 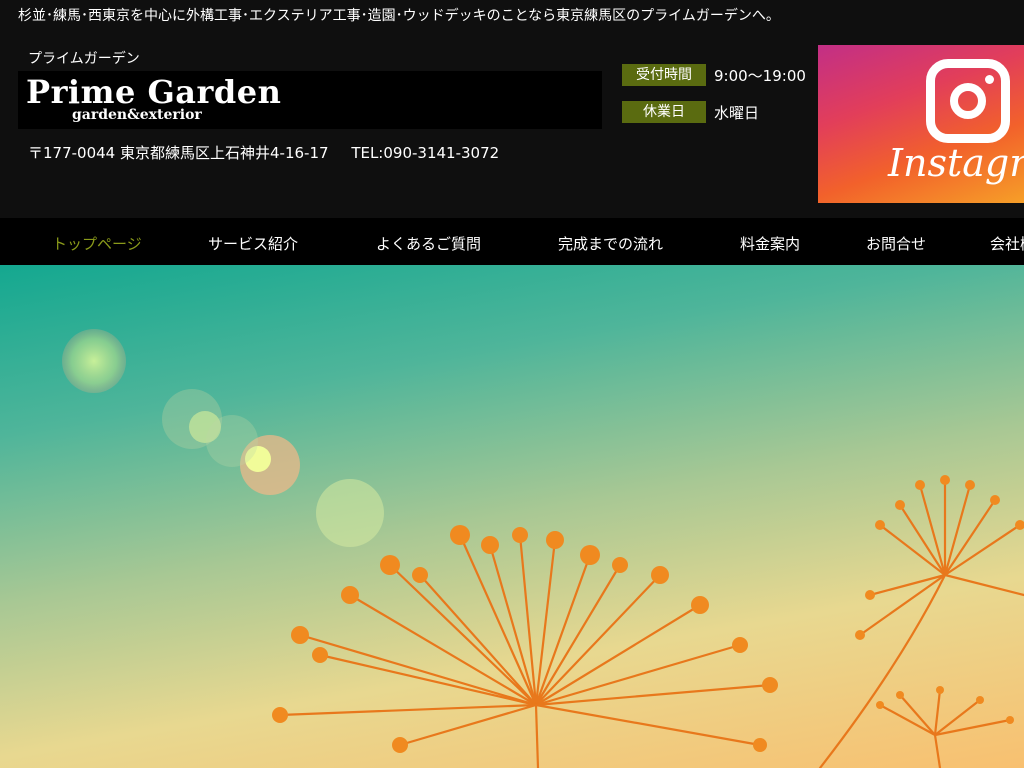 I want to click on logo-kana: プライムガーデン, so click(x=84, y=59).